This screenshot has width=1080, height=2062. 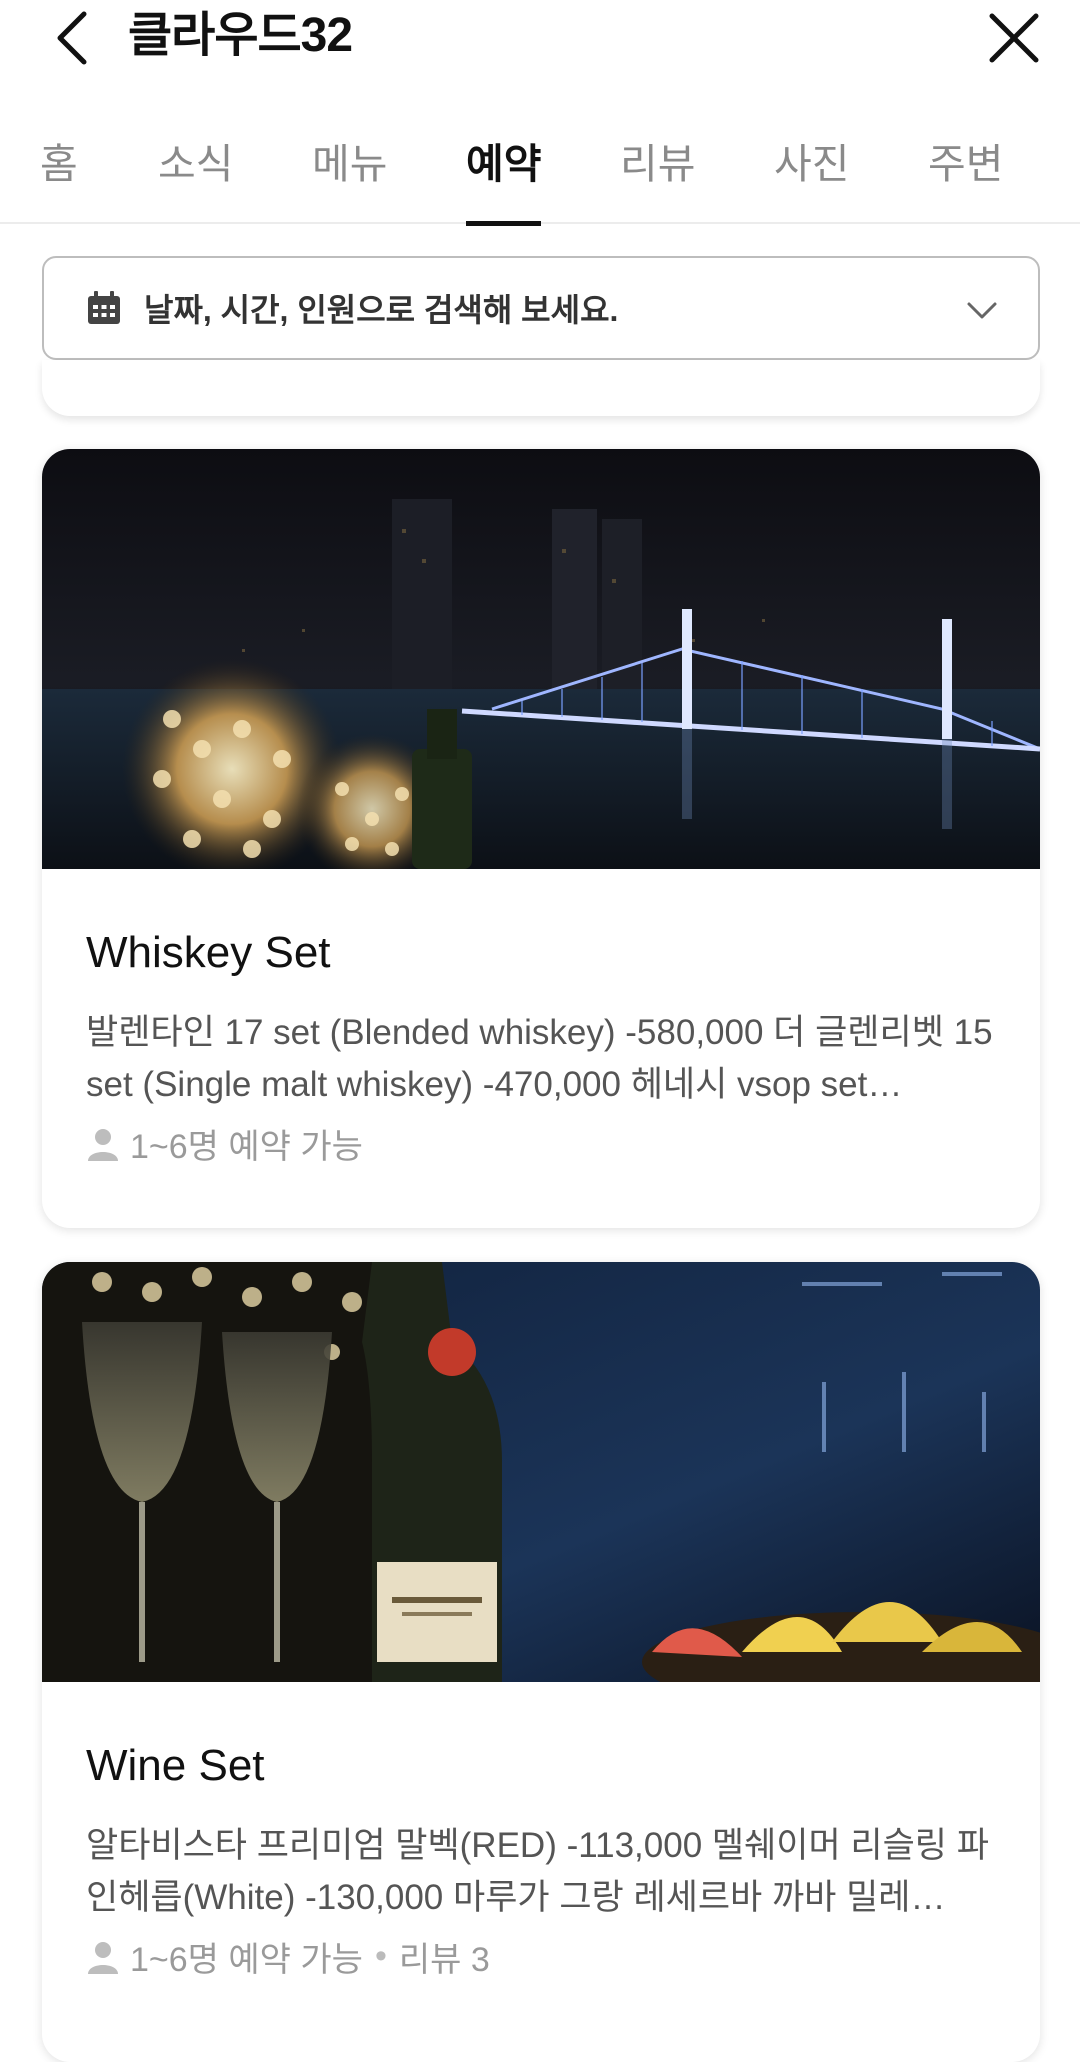 I want to click on back-button, so click(x=72, y=37).